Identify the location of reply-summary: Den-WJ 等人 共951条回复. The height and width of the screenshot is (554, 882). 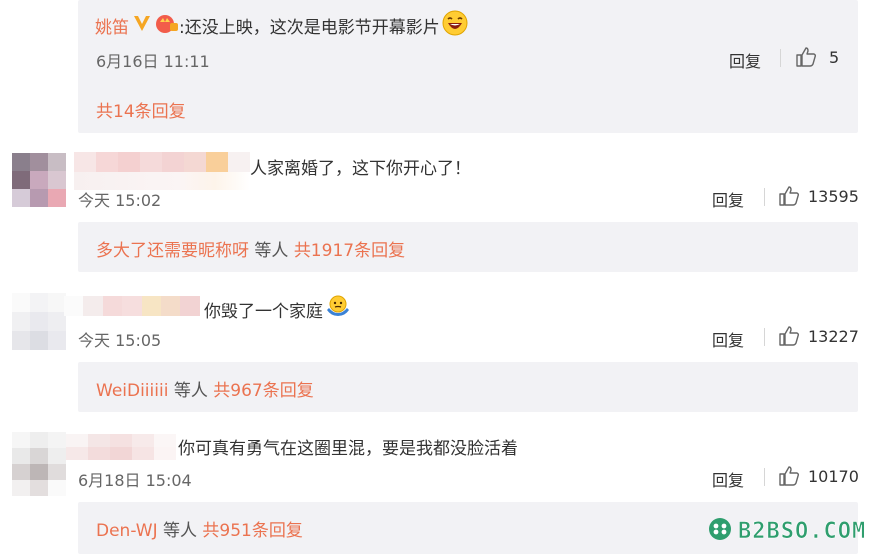
(199, 528).